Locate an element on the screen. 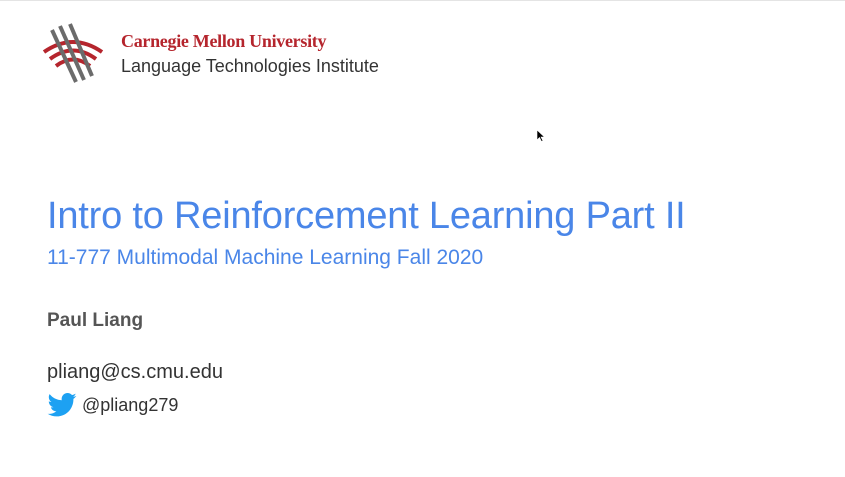  twitter-handle: @pliang279 is located at coordinates (130, 404).